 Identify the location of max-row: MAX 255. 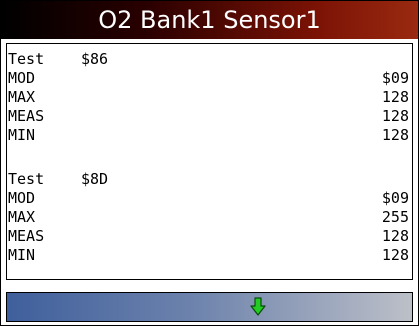
(209, 217).